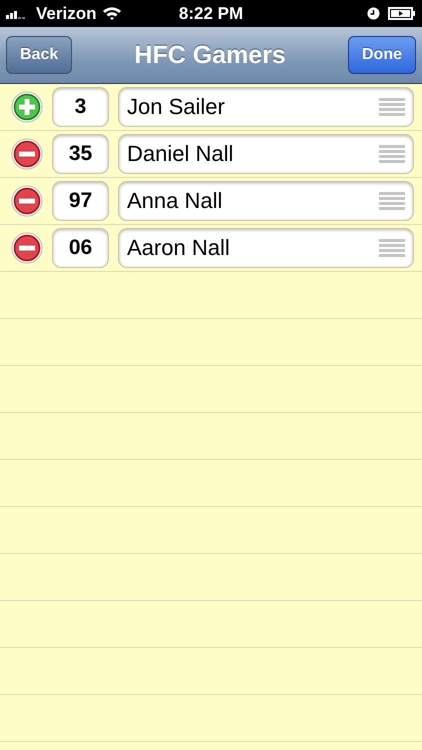 The width and height of the screenshot is (422, 750). Describe the element at coordinates (27, 107) in the screenshot. I see `add-icon` at that location.